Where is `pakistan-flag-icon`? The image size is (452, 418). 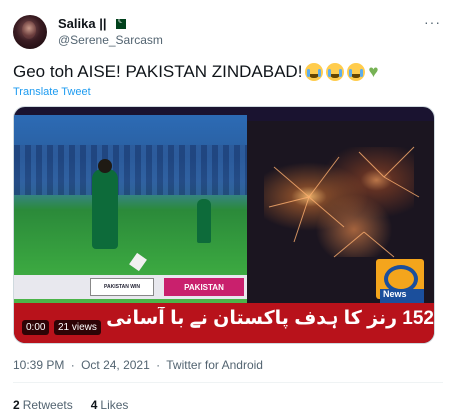
pakistan-flag-icon is located at coordinates (119, 22).